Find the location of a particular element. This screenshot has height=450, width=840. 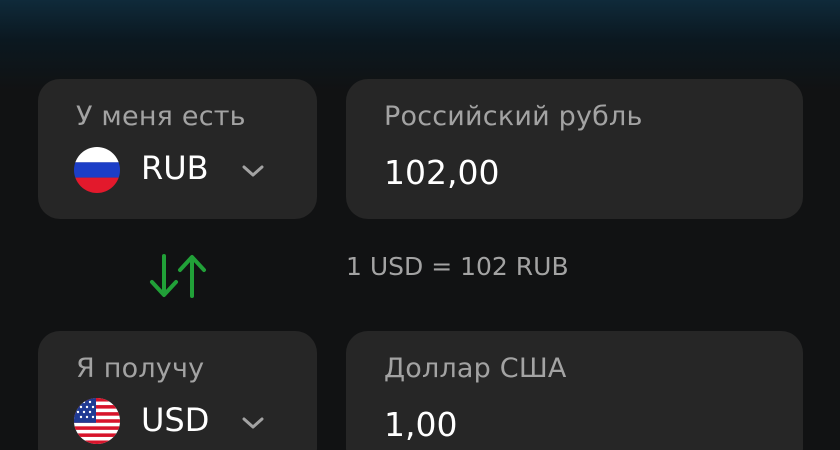

to-amount-field: Доллар США 1,00 is located at coordinates (574, 390).